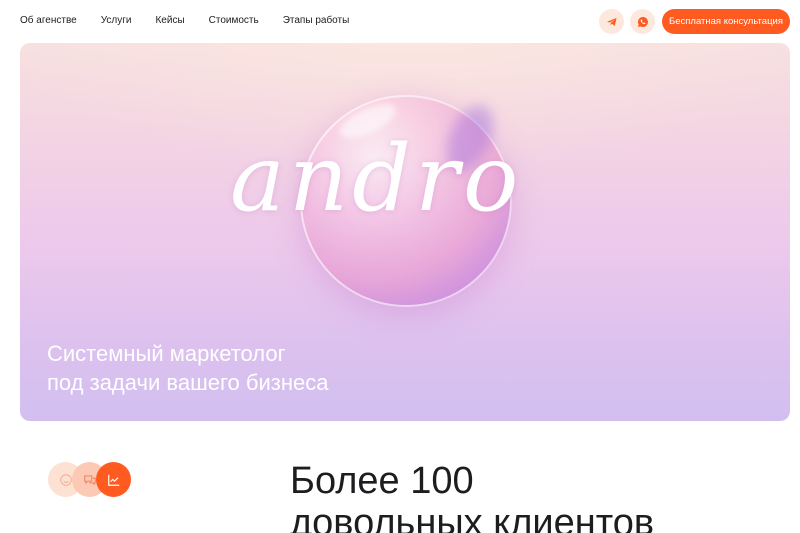 Image resolution: width=800 pixels, height=533 pixels. I want to click on headline-line-2: довольных клиентов, so click(472, 517).